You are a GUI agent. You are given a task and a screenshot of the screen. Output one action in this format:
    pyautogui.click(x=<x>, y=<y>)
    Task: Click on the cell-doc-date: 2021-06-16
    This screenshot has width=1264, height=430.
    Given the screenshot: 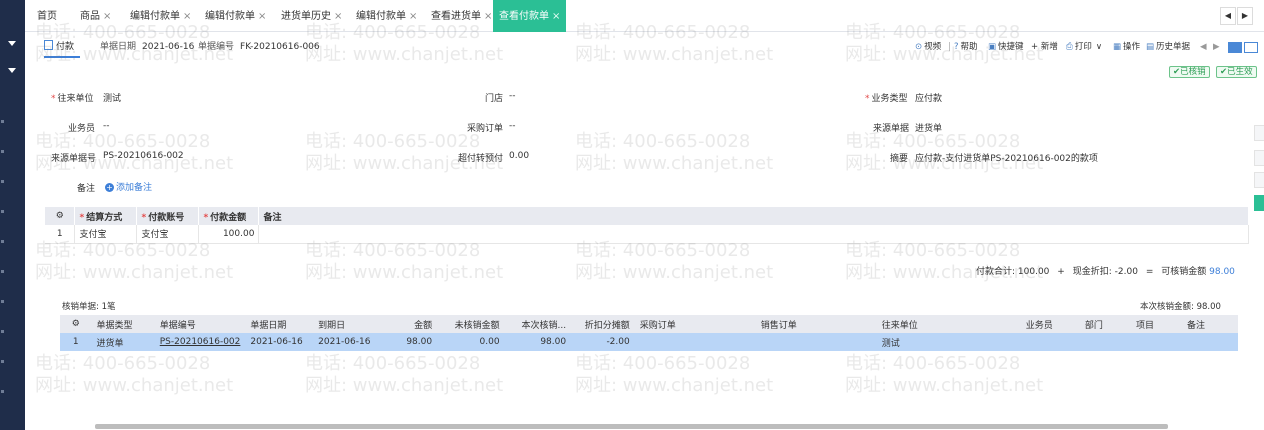 What is the action you would take?
    pyautogui.click(x=279, y=342)
    